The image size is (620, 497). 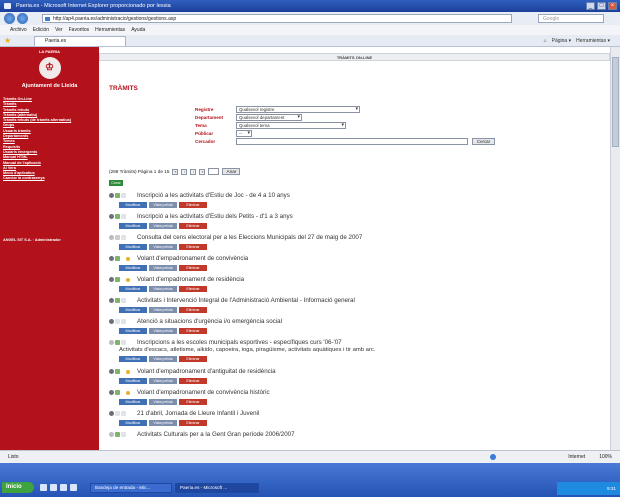 What do you see at coordinates (588, 488) in the screenshot?
I see `system-tray: 9:31` at bounding box center [588, 488].